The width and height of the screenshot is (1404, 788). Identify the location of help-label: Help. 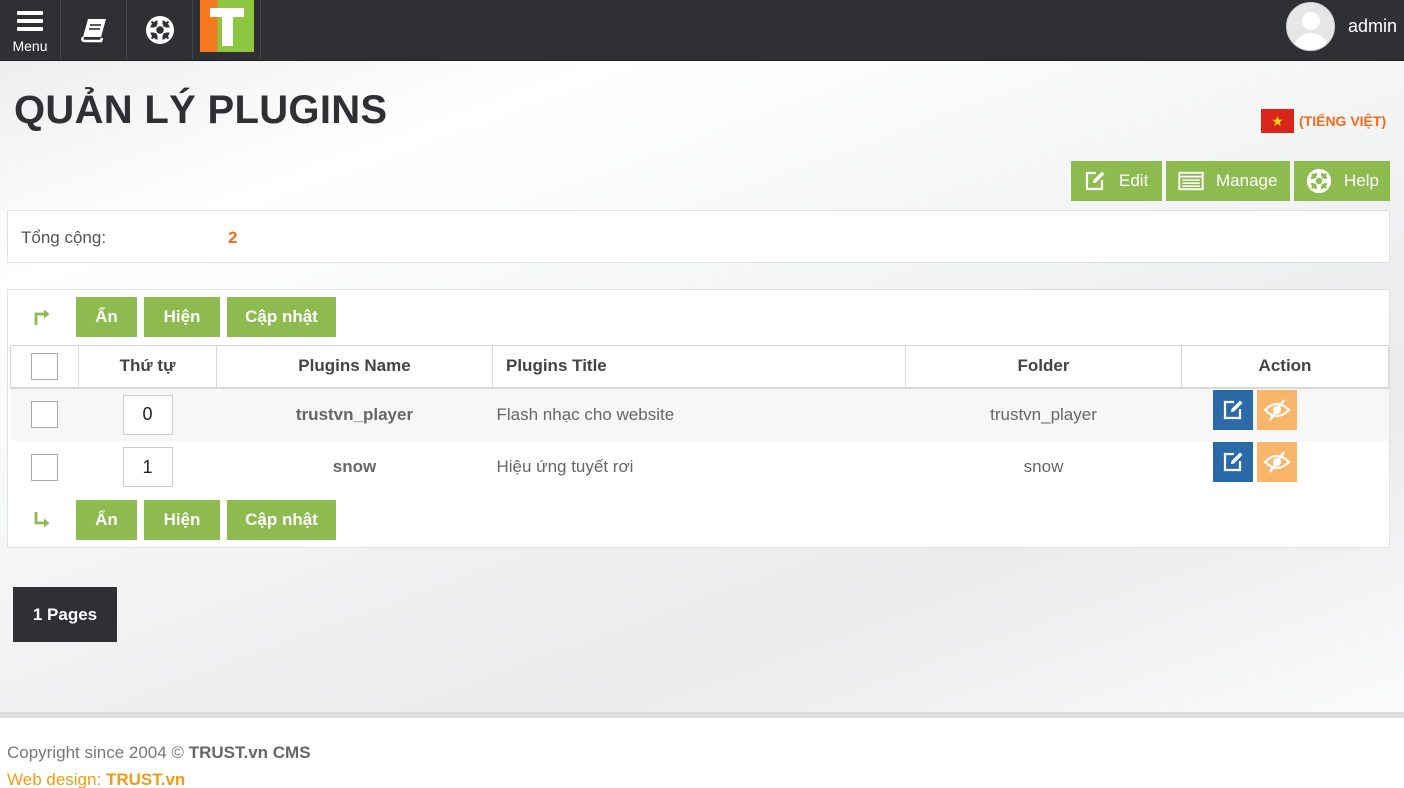
(1361, 180).